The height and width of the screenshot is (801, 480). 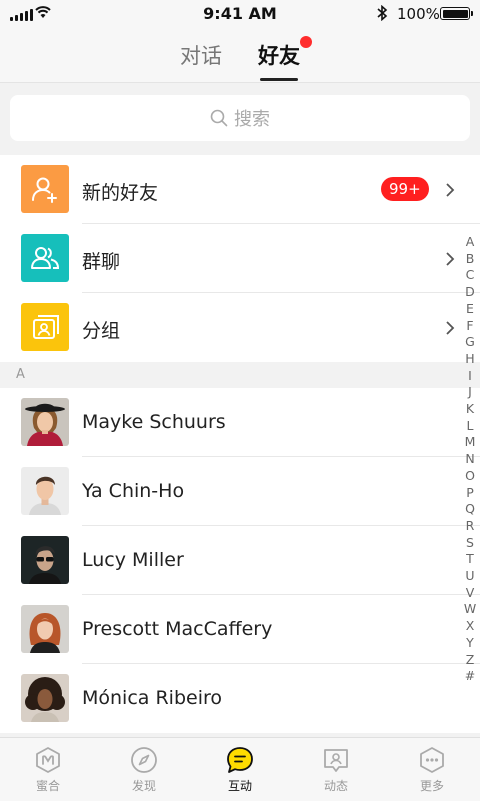 I want to click on index-letter: B, so click(x=470, y=259).